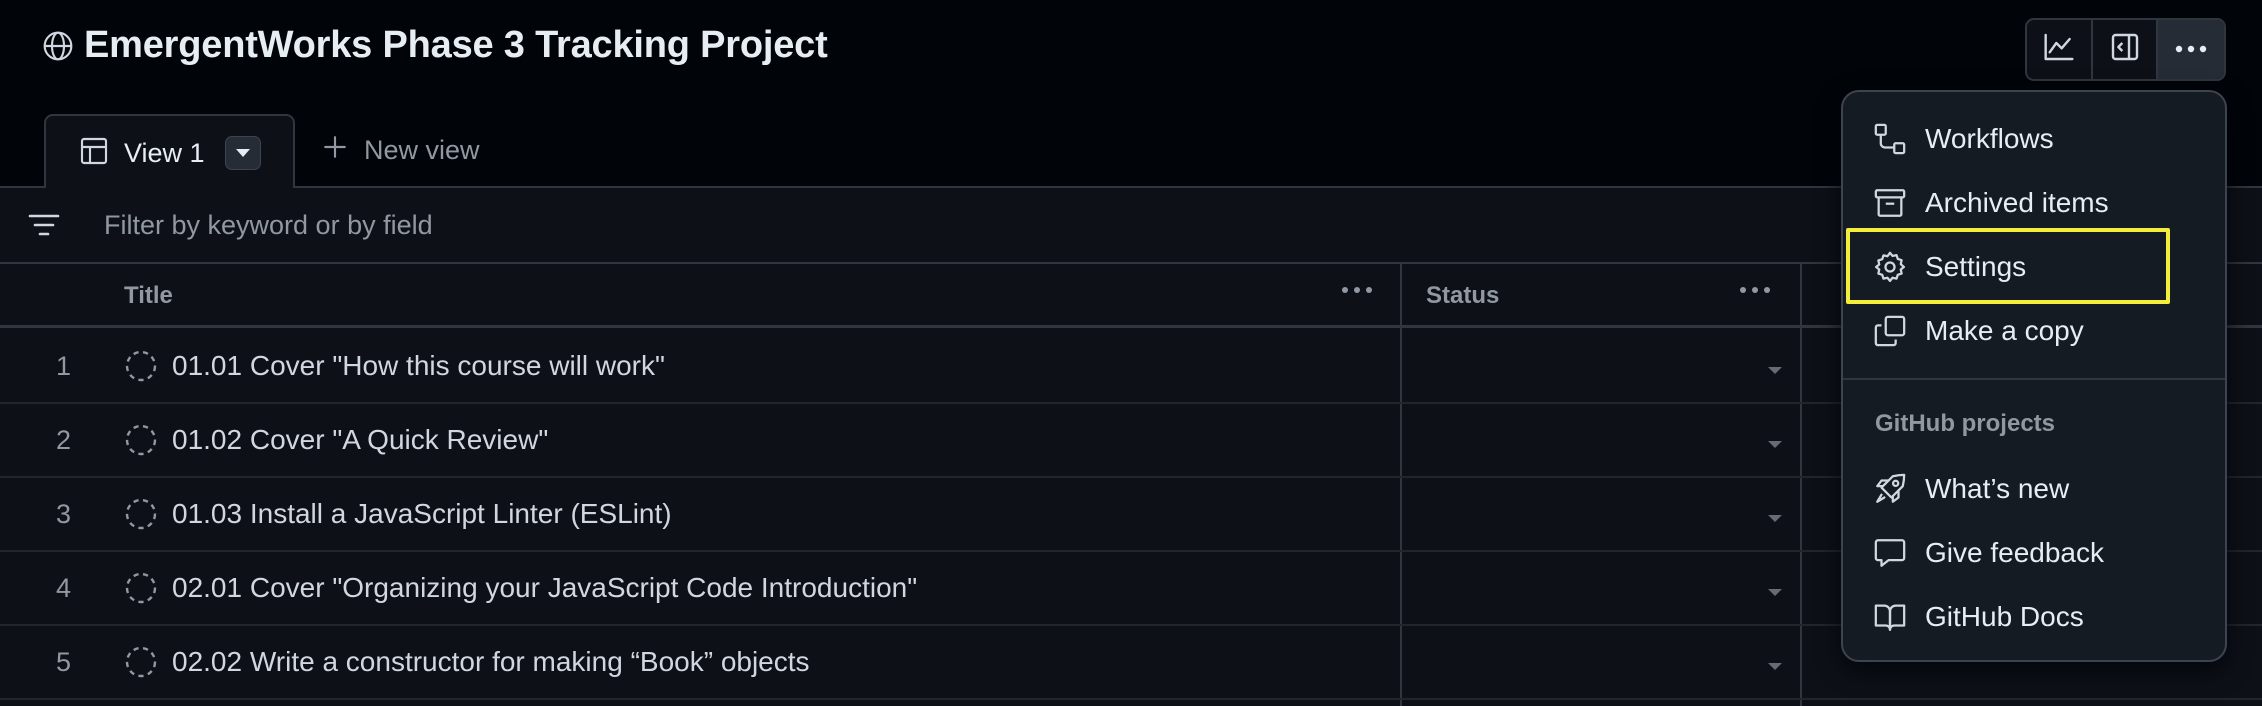 The width and height of the screenshot is (2262, 706). I want to click on page-title: EmergentWorks Phase 3 Tracking Project, so click(456, 45).